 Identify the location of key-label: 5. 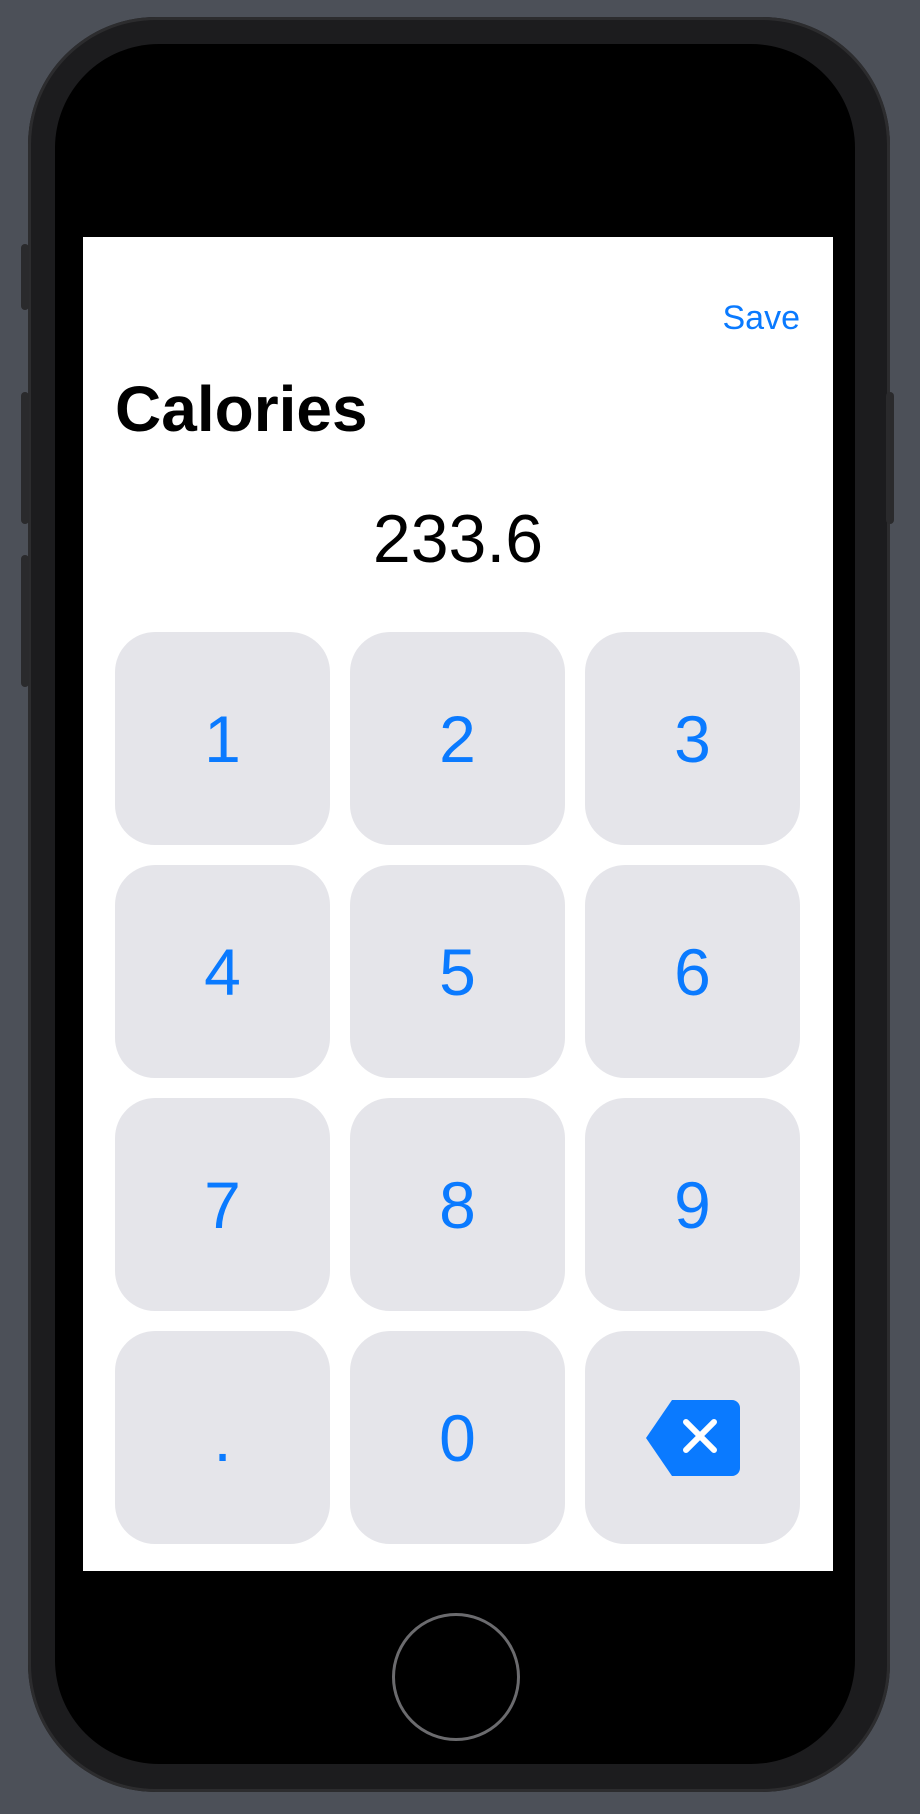
(457, 971).